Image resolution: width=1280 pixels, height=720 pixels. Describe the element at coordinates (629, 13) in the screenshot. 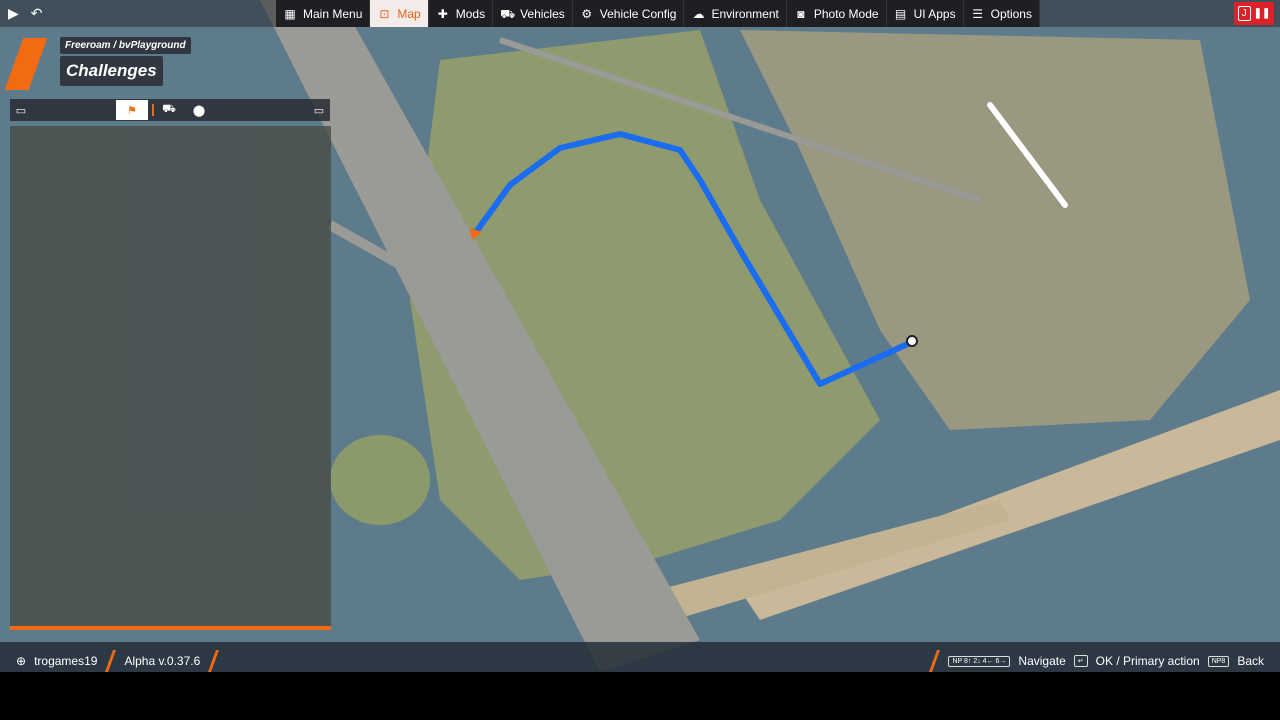

I see `menu-vehicle-config: ⚙ Vehicle Config` at that location.